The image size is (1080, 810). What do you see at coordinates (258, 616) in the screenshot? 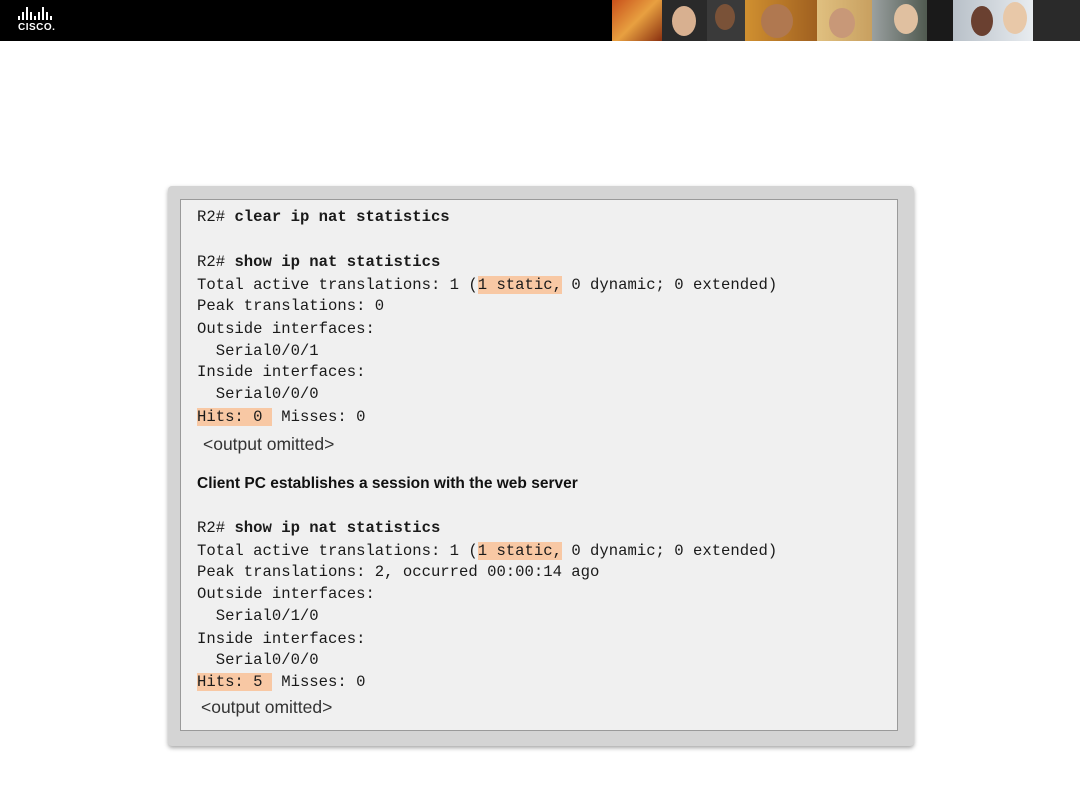
I see `output-outside-interface-name: Serial0/1/0` at bounding box center [258, 616].